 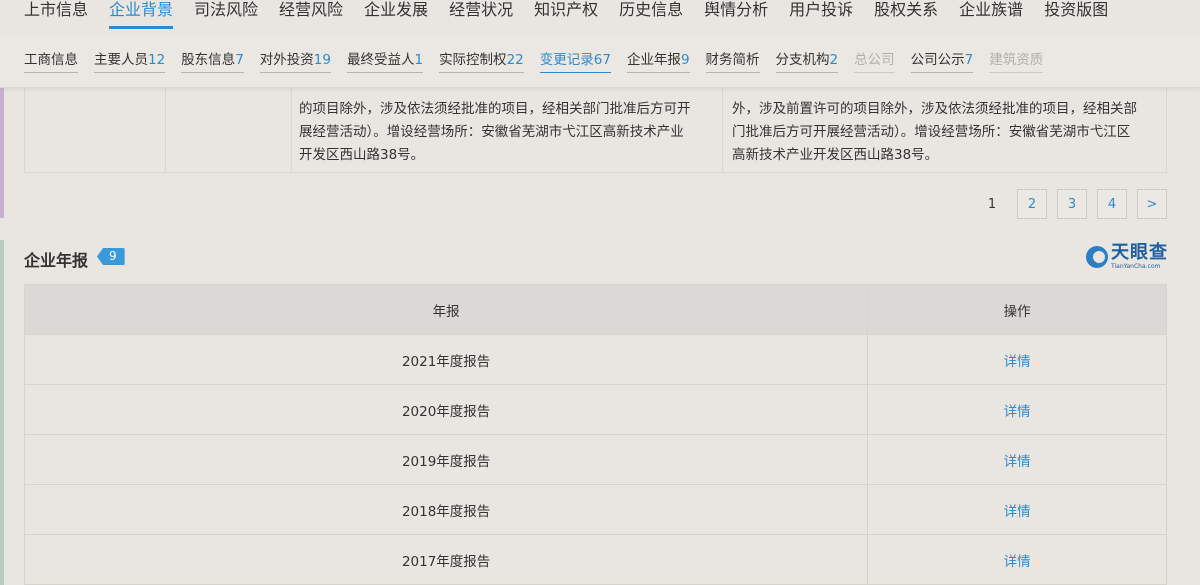 I want to click on table-row: 2017年度报告 详情, so click(x=595, y=559).